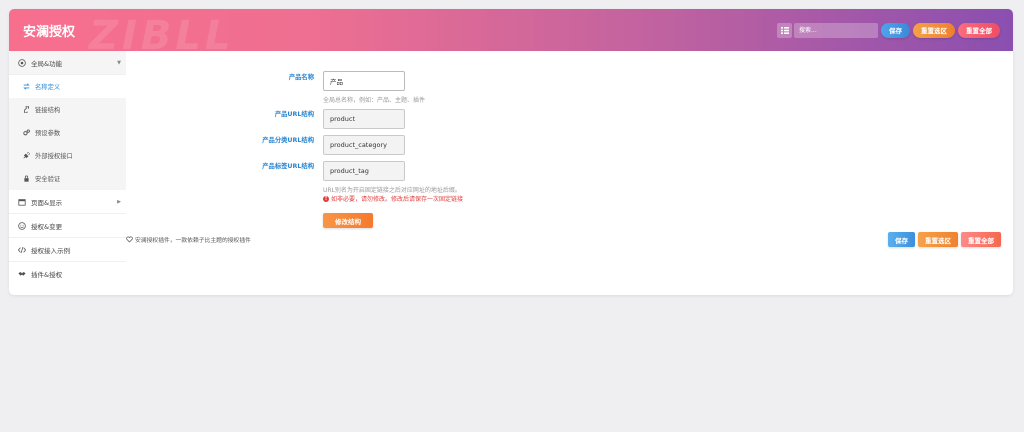 The height and width of the screenshot is (432, 1024). I want to click on url-warning-text: 如非必要，请勿修改。修改后请保存一次固定链接, so click(397, 199).